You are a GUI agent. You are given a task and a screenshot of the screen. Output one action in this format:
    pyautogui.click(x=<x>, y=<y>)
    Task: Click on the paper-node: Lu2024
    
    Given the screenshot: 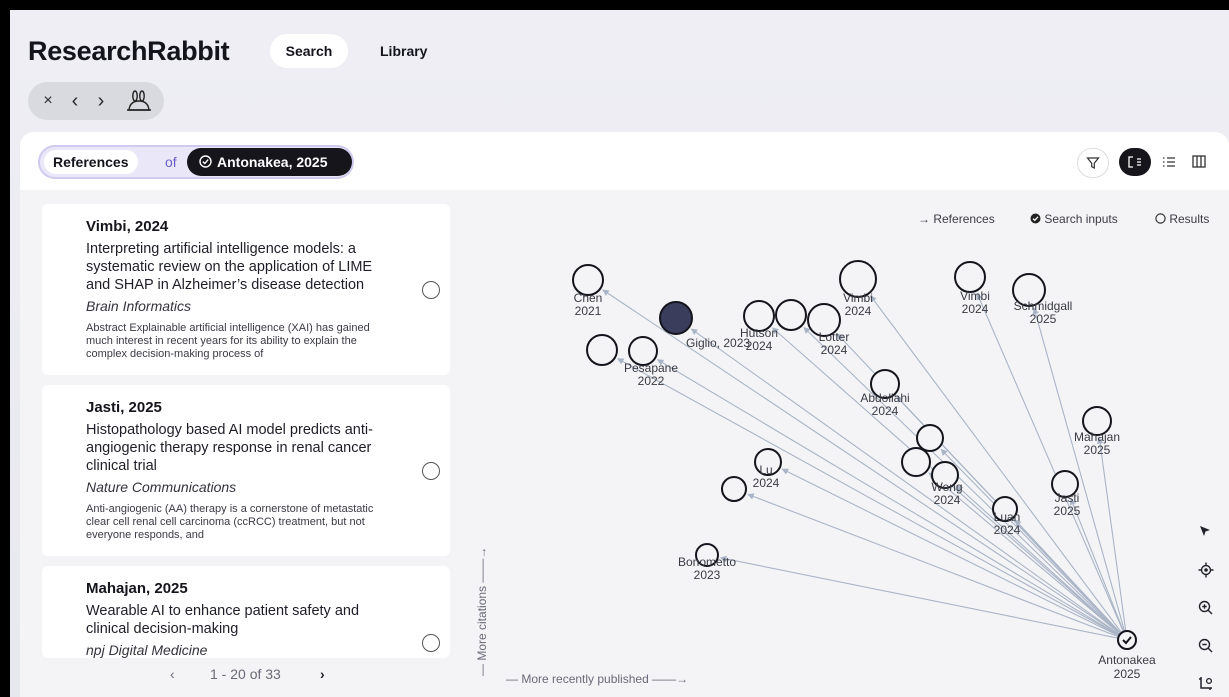 What is the action you would take?
    pyautogui.click(x=767, y=469)
    